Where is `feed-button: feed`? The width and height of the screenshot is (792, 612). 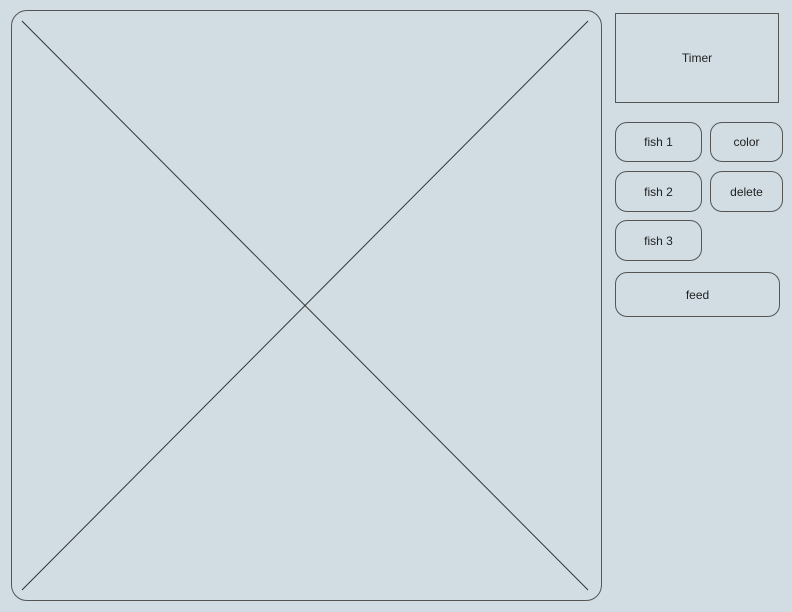 feed-button: feed is located at coordinates (697, 294).